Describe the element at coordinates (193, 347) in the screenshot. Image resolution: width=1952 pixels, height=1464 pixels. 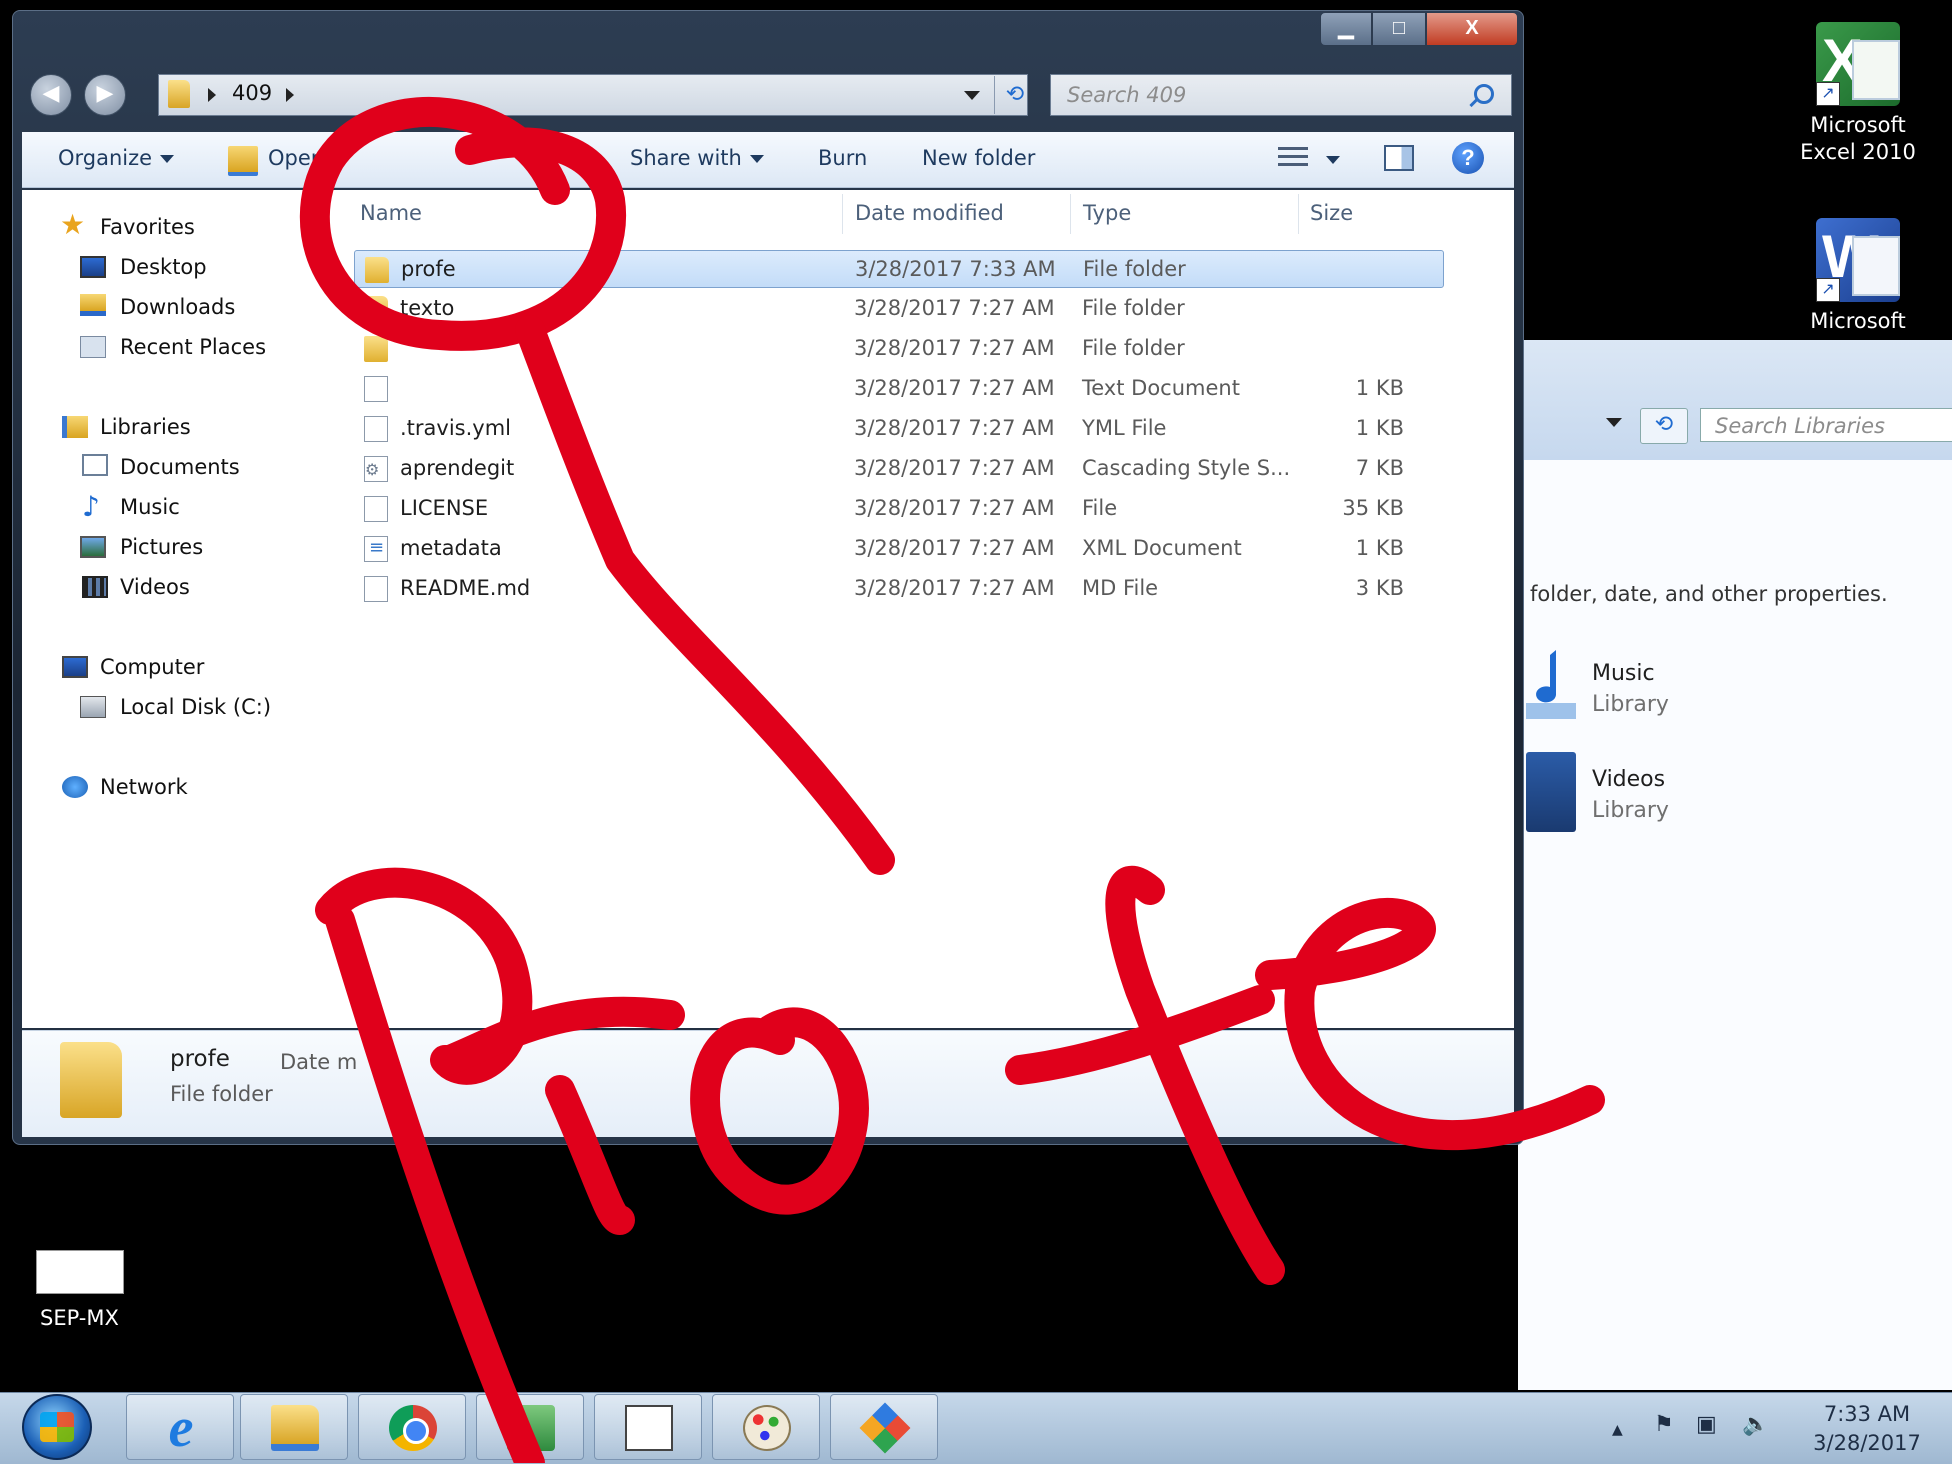
I see `nav-recent-places: Recent Places` at that location.